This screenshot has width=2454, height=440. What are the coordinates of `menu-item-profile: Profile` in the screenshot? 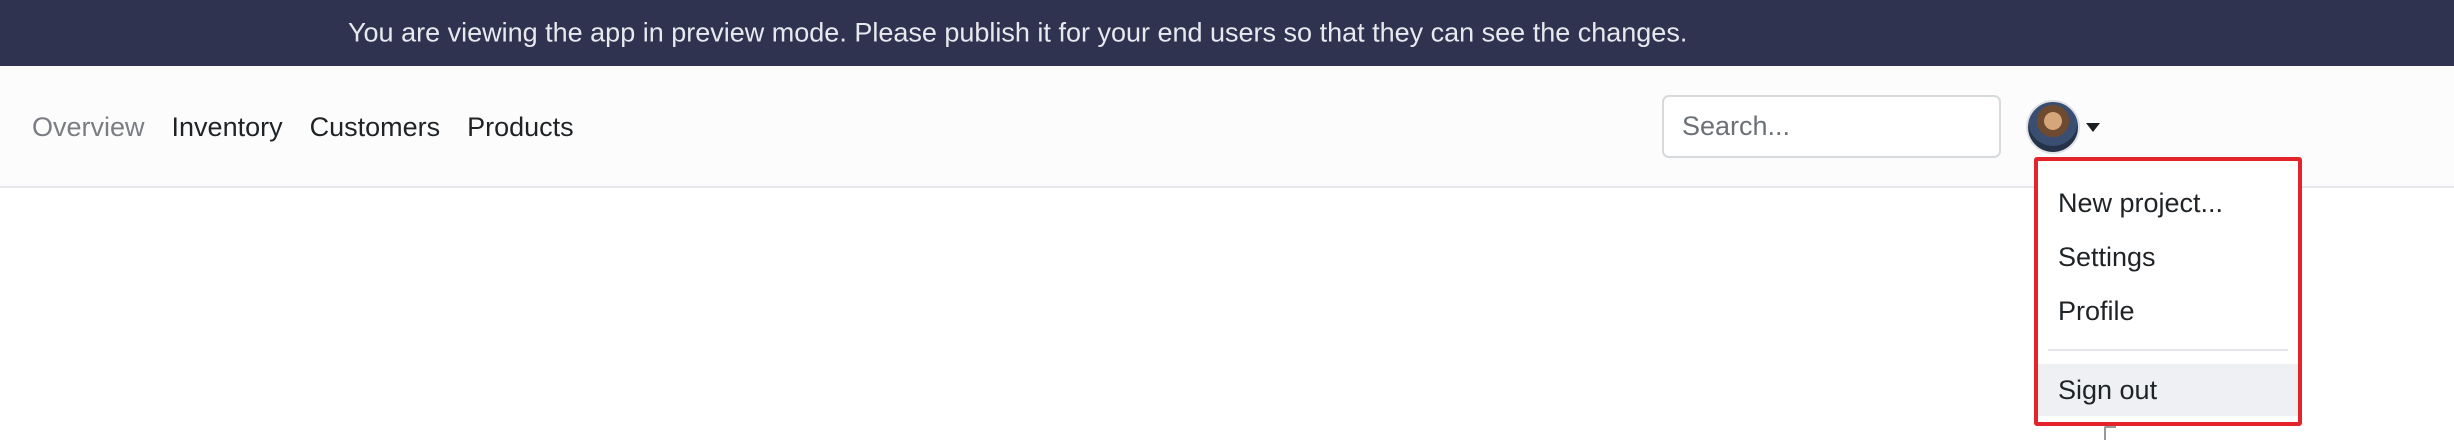 It's located at (2168, 311).